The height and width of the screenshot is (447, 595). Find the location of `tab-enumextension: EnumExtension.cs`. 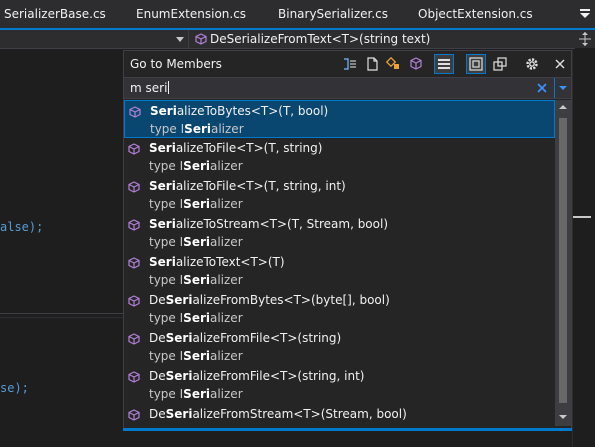

tab-enumextension: EnumExtension.cs is located at coordinates (191, 14).